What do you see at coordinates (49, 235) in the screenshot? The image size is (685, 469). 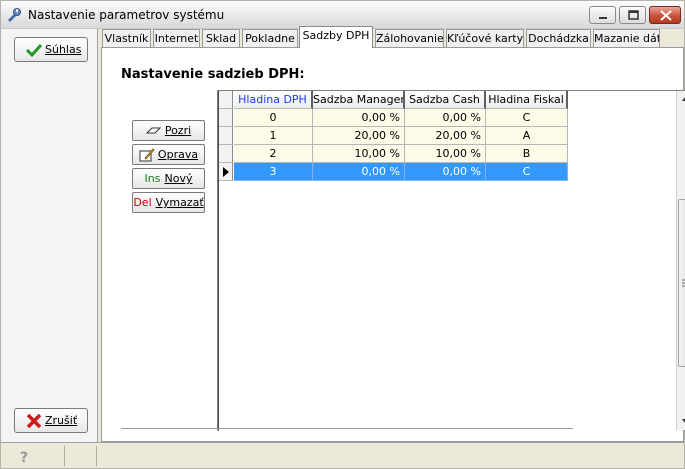 I see `left-panel: Súhlas Zrušiť` at bounding box center [49, 235].